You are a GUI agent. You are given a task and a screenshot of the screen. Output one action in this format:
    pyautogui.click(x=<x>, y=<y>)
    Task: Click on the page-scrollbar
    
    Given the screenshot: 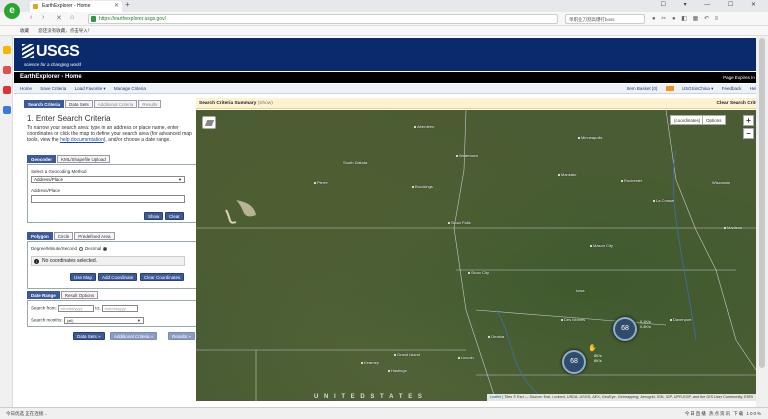 What is the action you would take?
    pyautogui.click(x=762, y=221)
    